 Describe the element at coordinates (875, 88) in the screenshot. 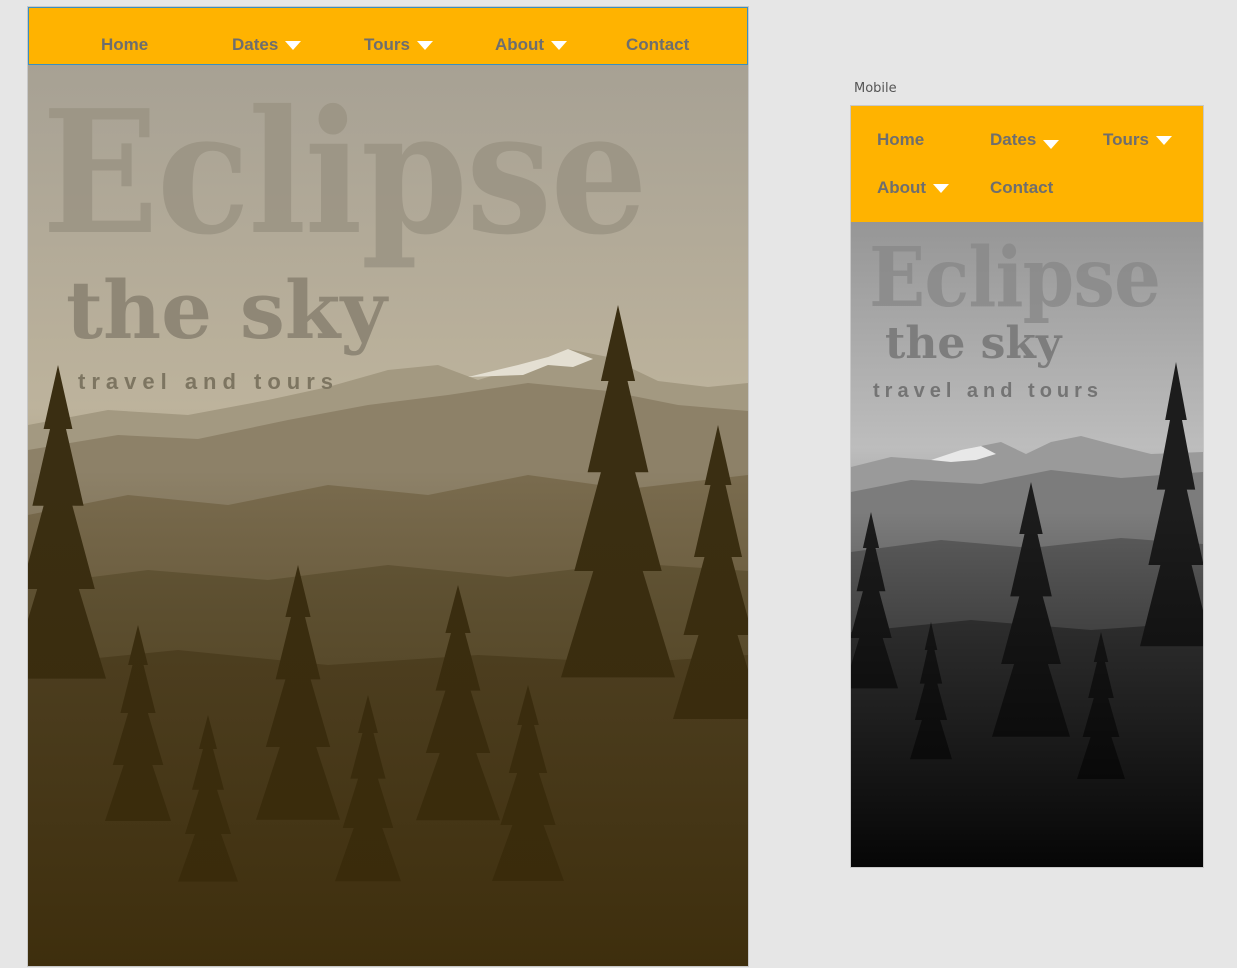

I see `mobile-artboard-label: Mobile` at that location.